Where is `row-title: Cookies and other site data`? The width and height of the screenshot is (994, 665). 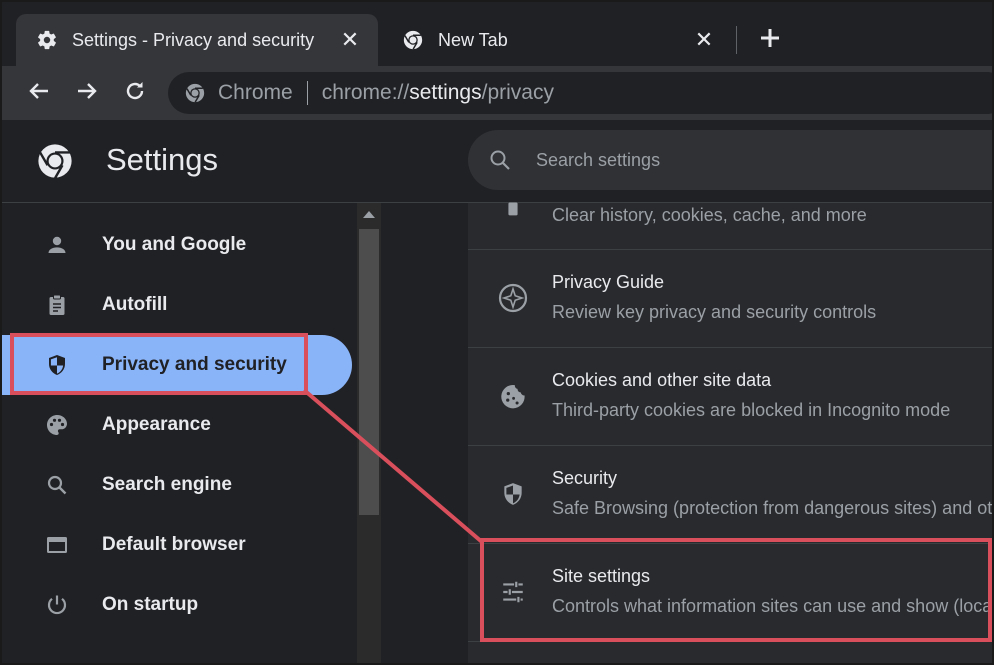 row-title: Cookies and other site data is located at coordinates (662, 380).